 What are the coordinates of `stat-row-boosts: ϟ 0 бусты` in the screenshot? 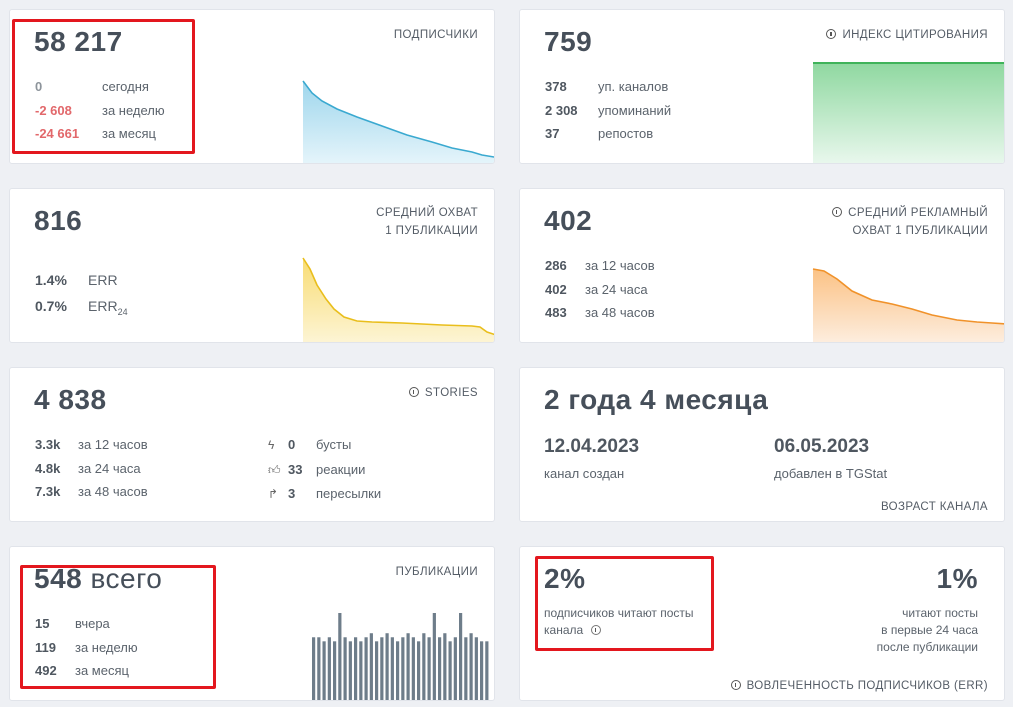 It's located at (324, 445).